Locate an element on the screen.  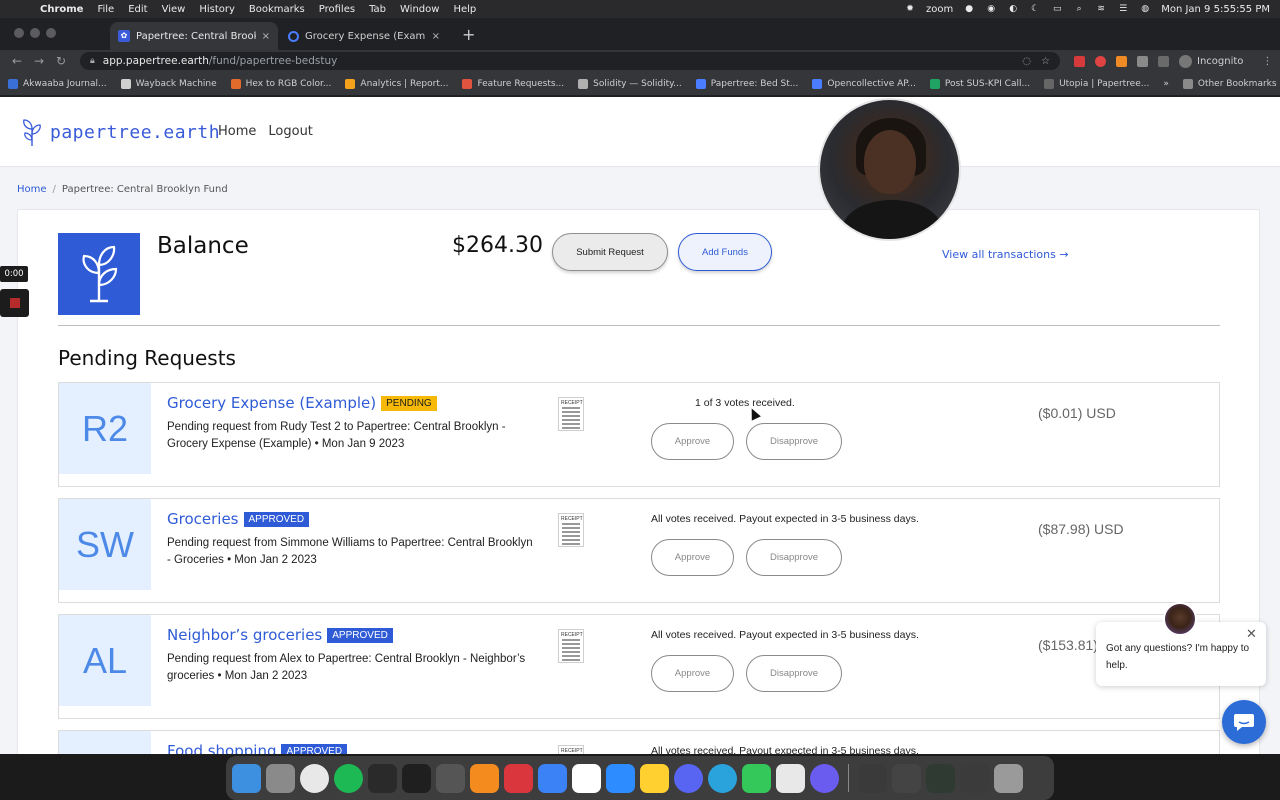
dock-slack-icon is located at coordinates (586, 778).